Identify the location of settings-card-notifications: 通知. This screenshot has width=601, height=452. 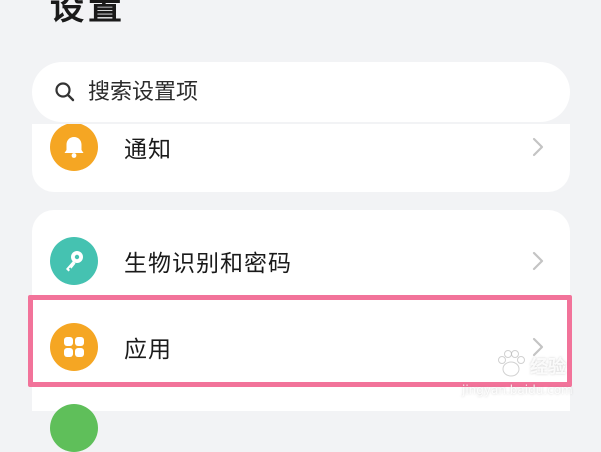
(301, 158).